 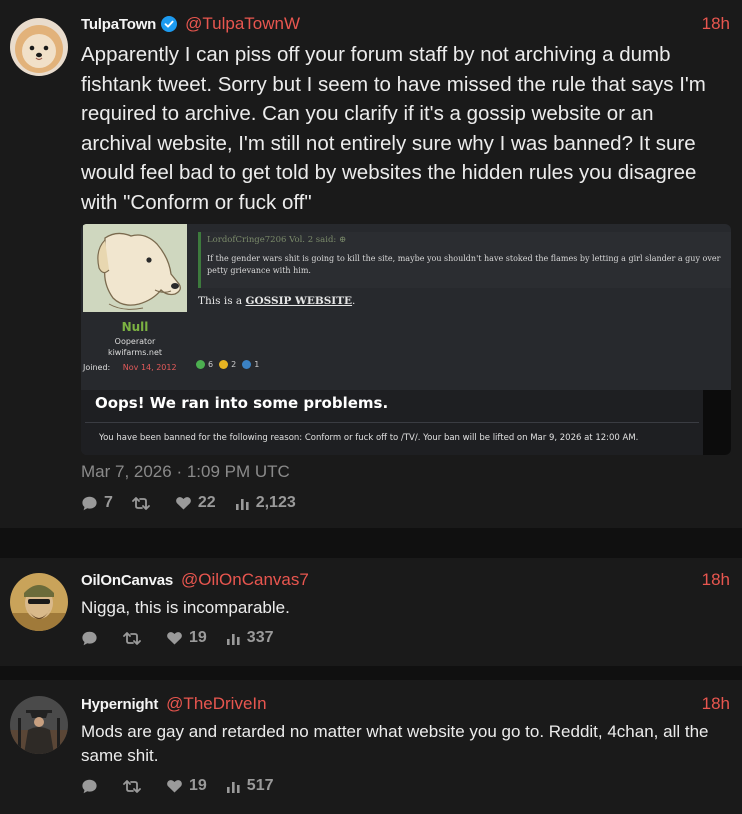 I want to click on views-count: 517, so click(x=260, y=785).